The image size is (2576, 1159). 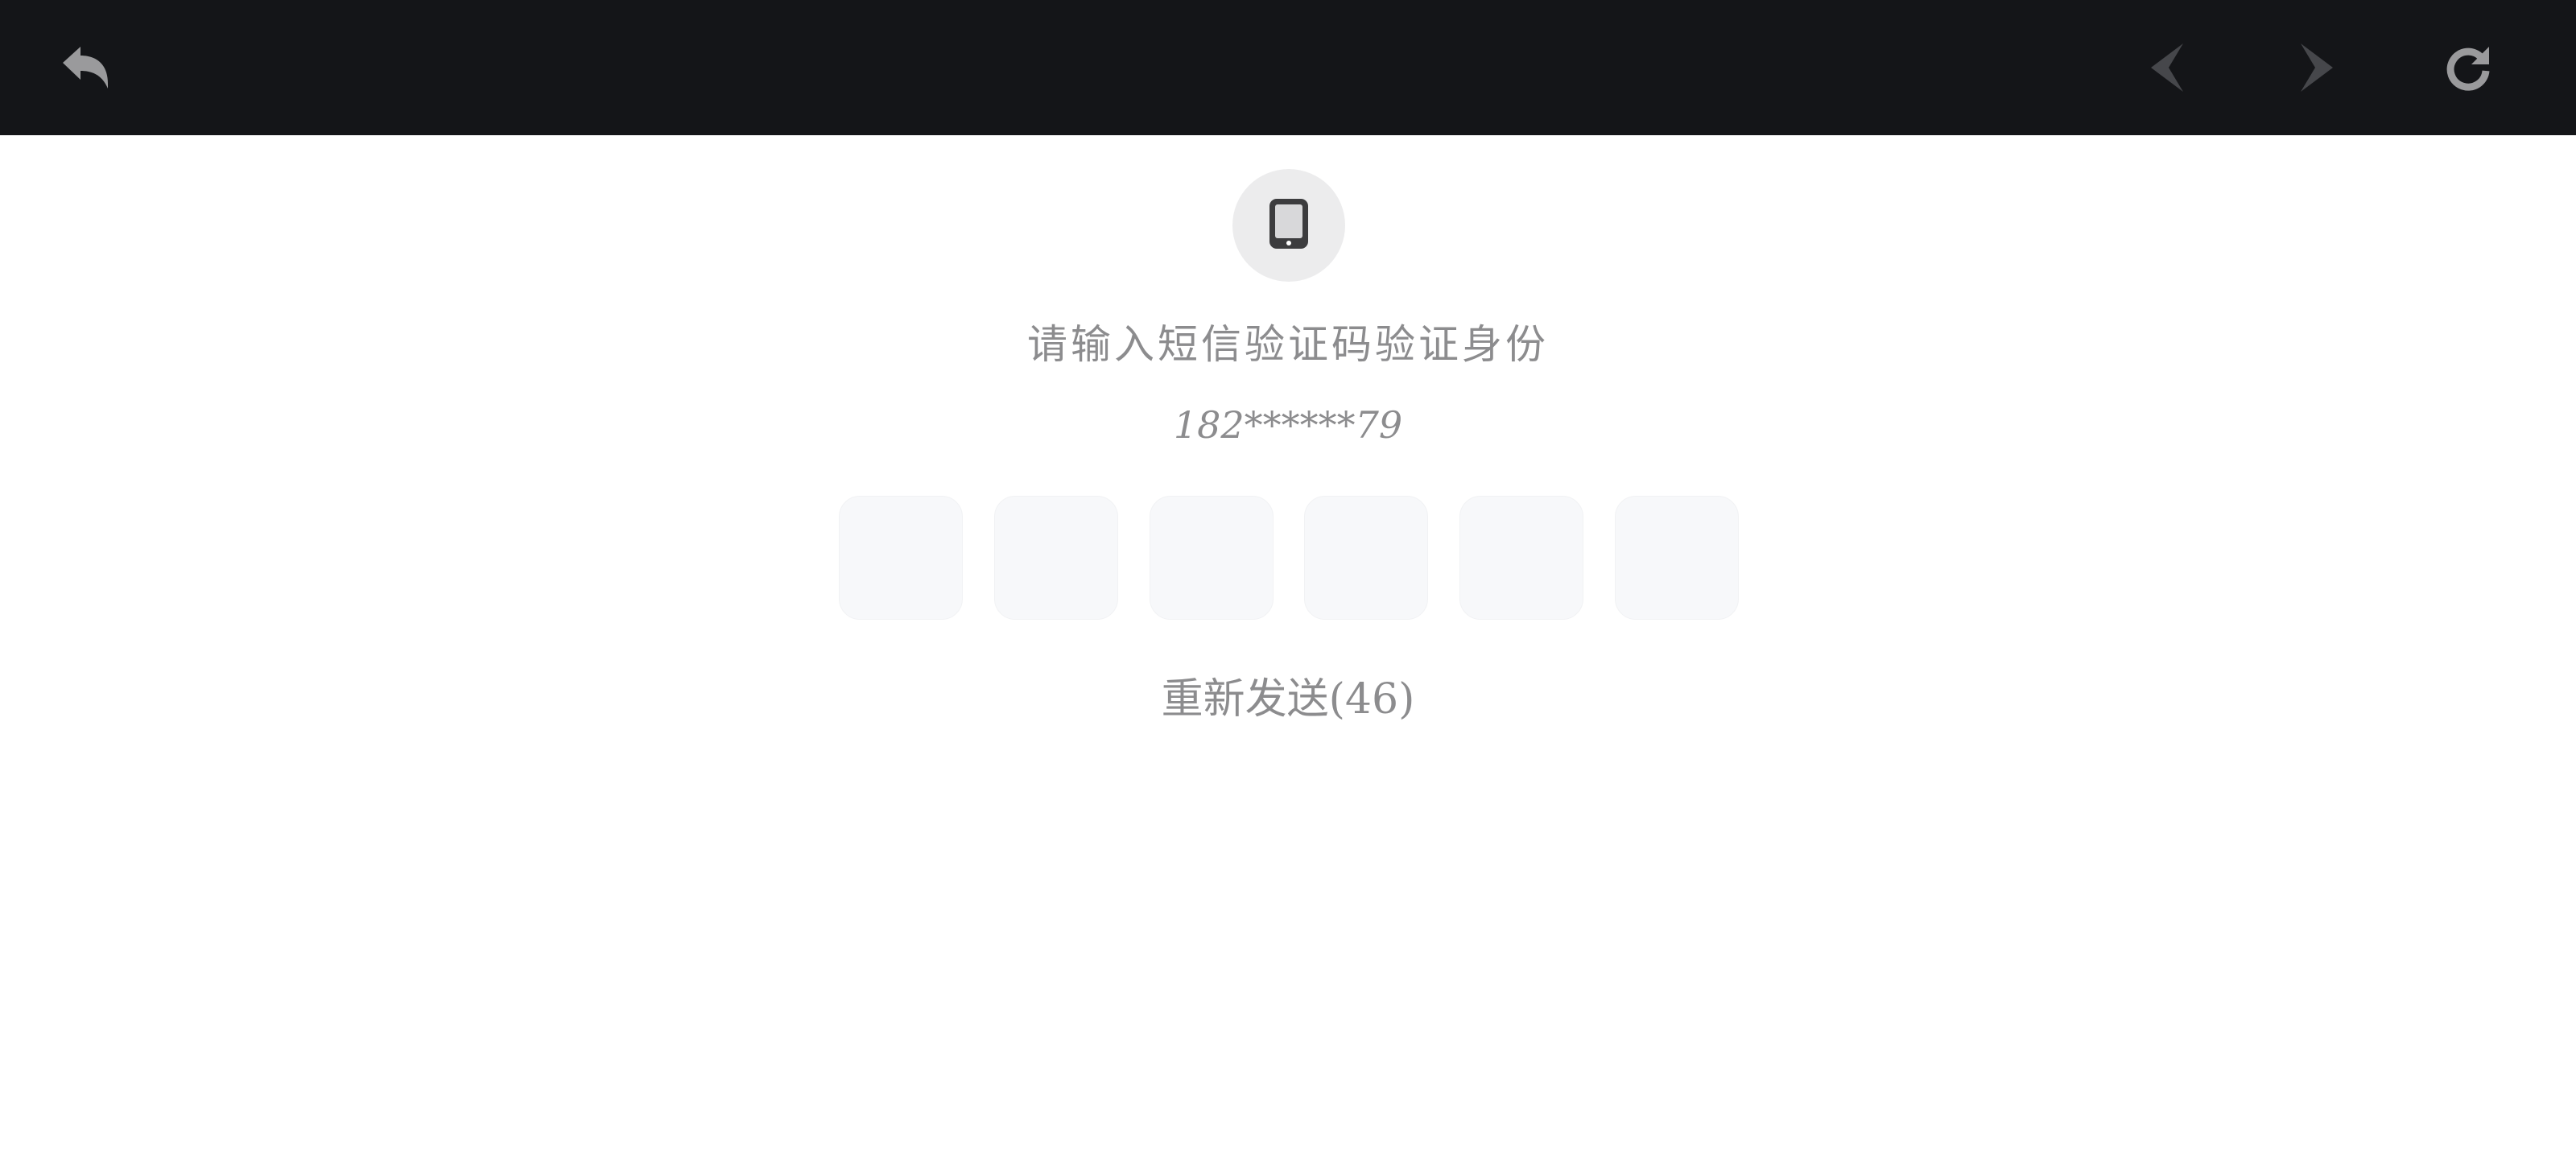 I want to click on back-arrow-icon, so click(x=85, y=67).